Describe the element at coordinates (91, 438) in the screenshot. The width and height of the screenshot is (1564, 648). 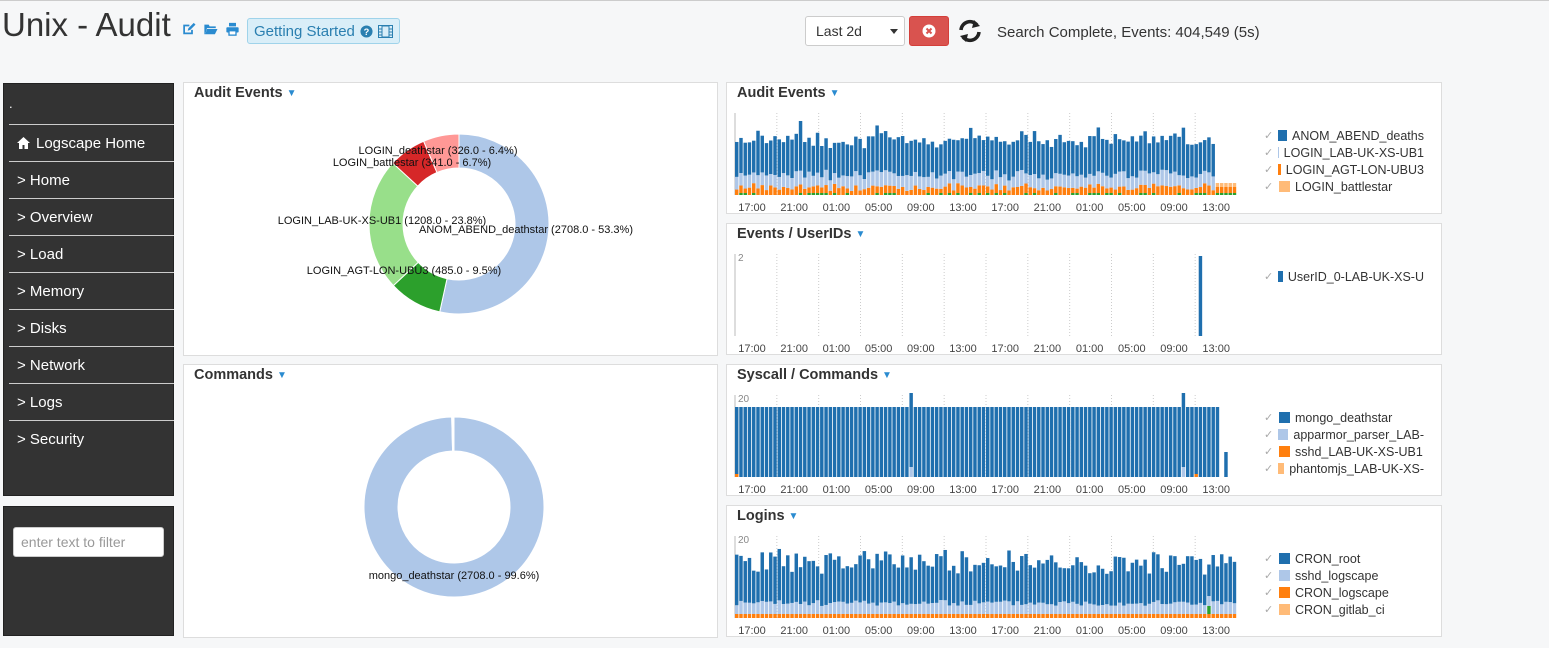
I see `sidebar-item-security: > Security` at that location.